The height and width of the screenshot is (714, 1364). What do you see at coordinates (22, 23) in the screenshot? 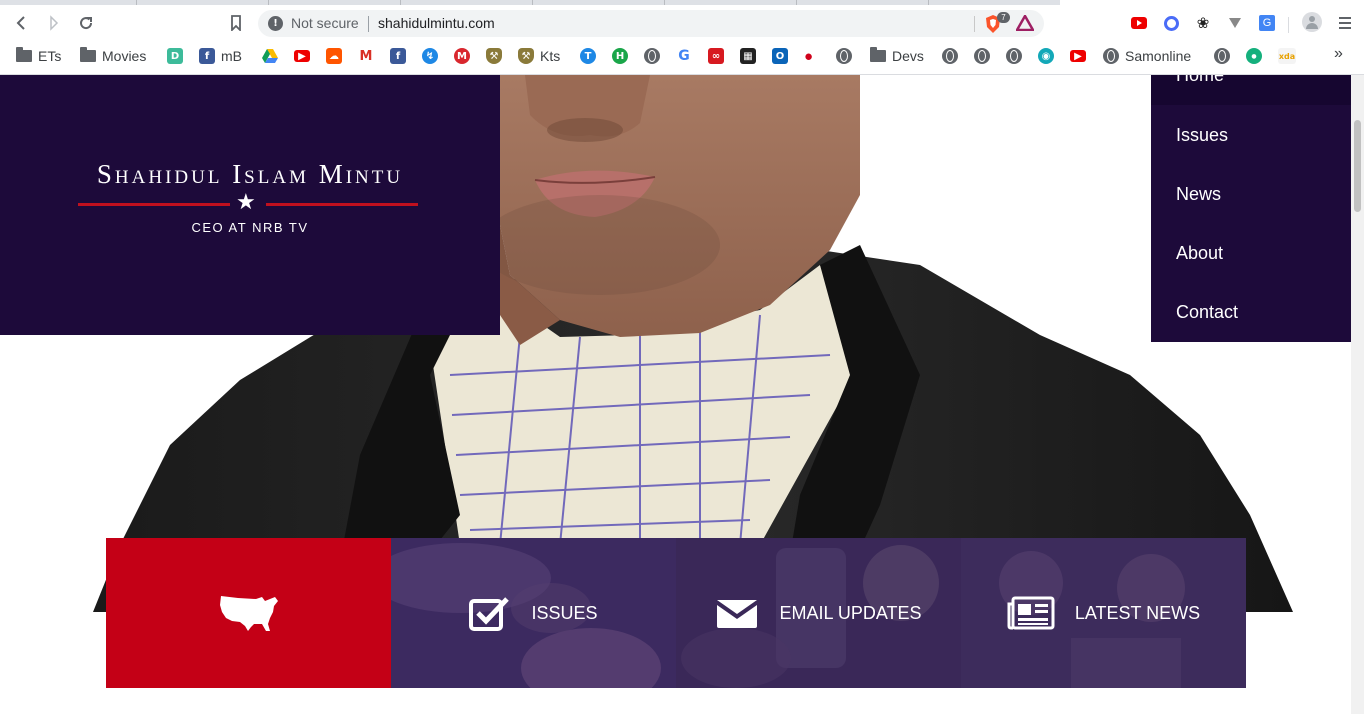
I see `back-button` at bounding box center [22, 23].